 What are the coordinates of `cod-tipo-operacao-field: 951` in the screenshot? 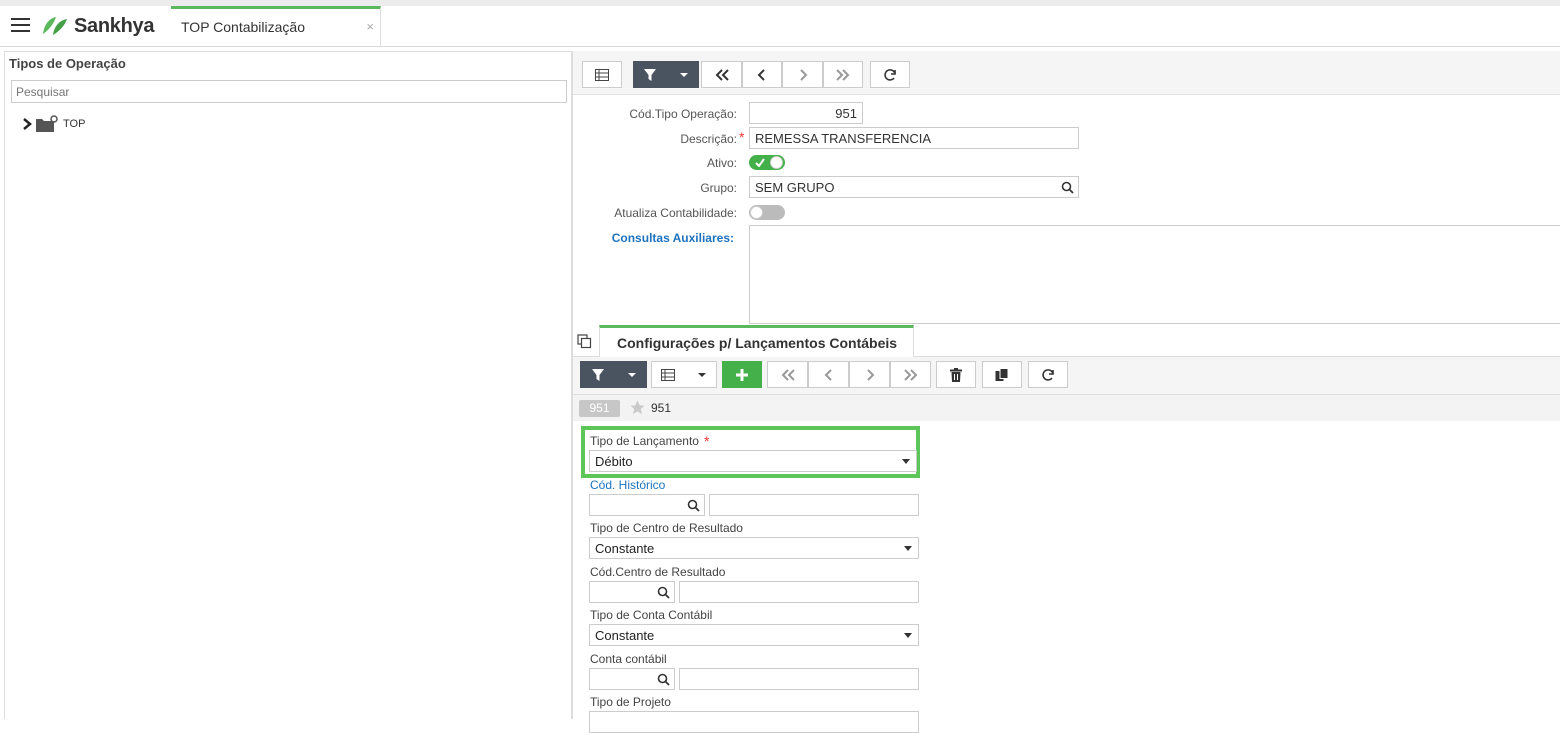 It's located at (806, 113).